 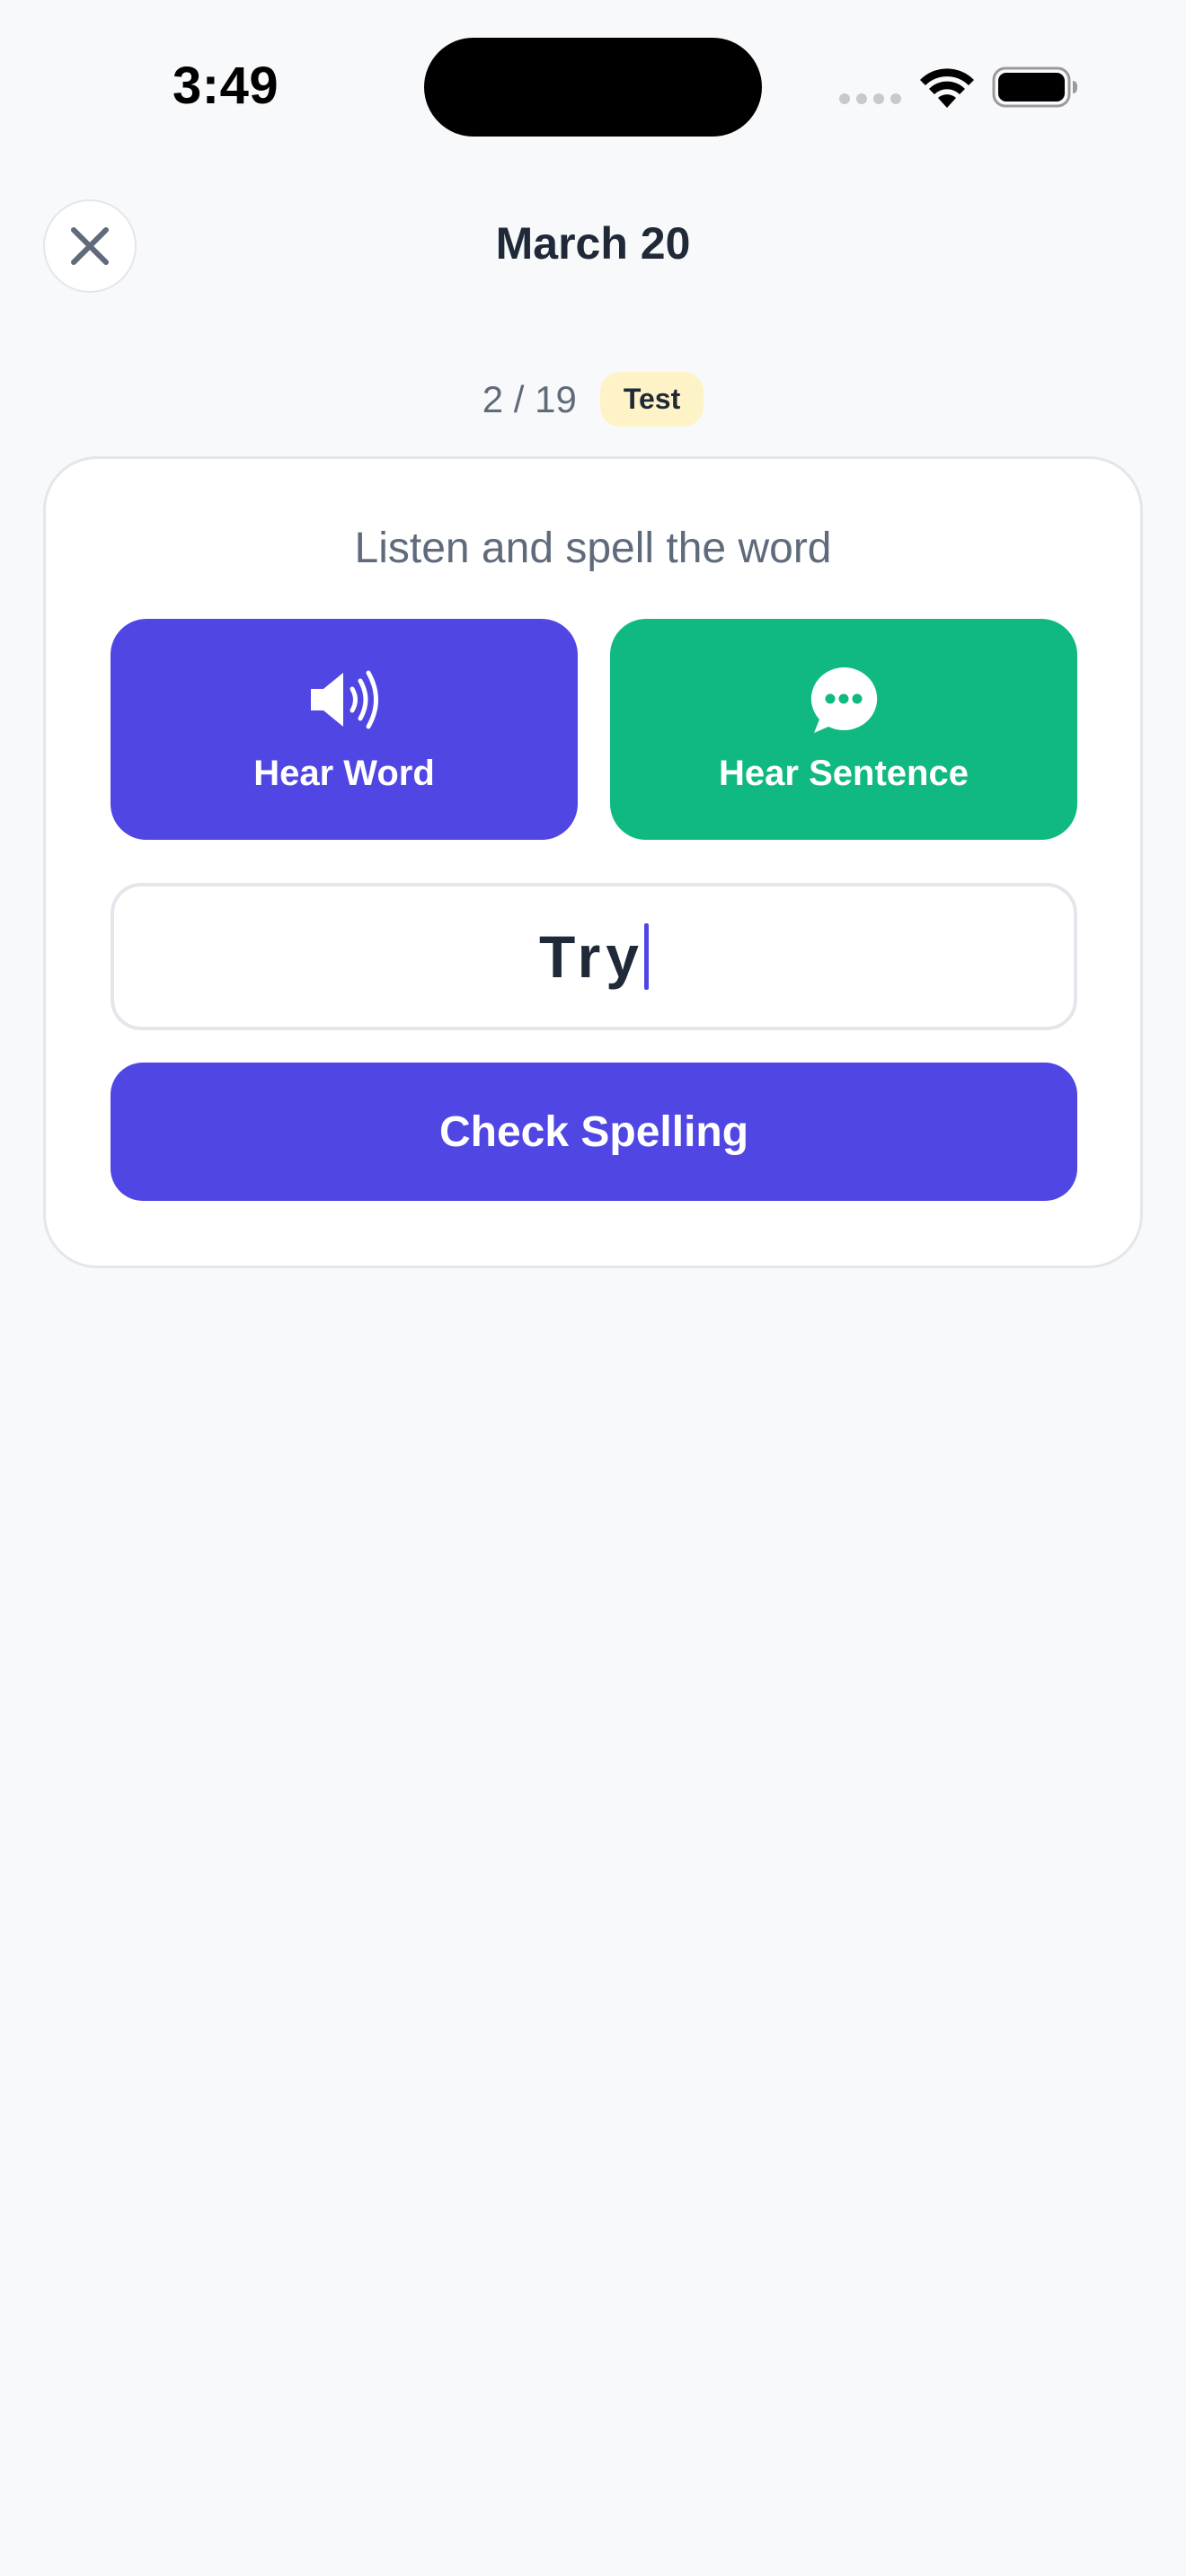 What do you see at coordinates (870, 99) in the screenshot?
I see `cellular-signal-icon` at bounding box center [870, 99].